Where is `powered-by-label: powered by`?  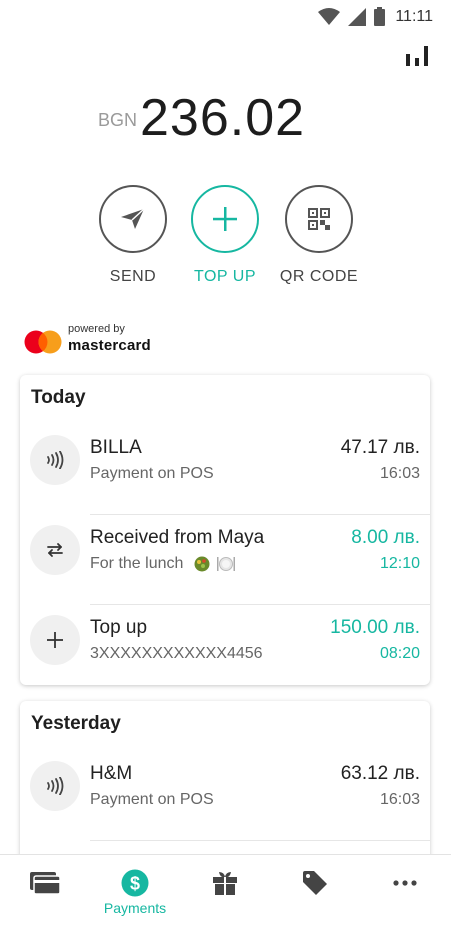
powered-by-label: powered by is located at coordinates (96, 329).